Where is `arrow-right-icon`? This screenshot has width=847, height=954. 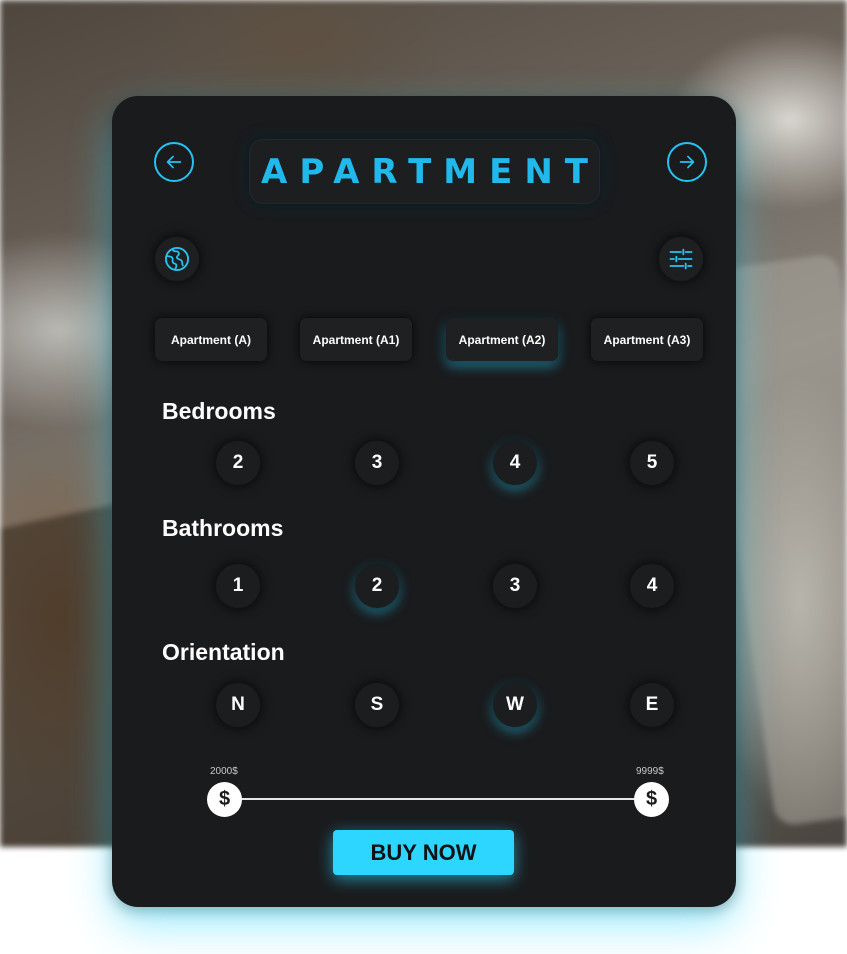
arrow-right-icon is located at coordinates (687, 162).